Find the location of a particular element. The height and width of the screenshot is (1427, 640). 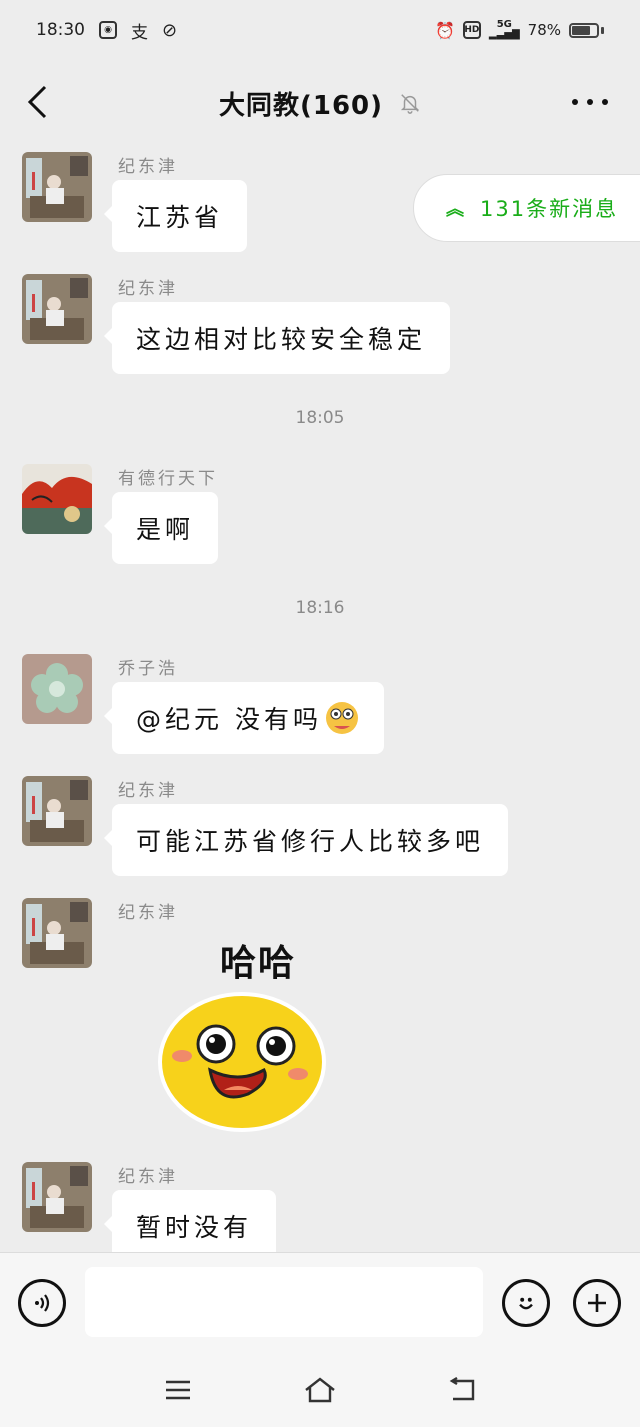

message-bubble: @纪元 没有吗 is located at coordinates (244, 718).